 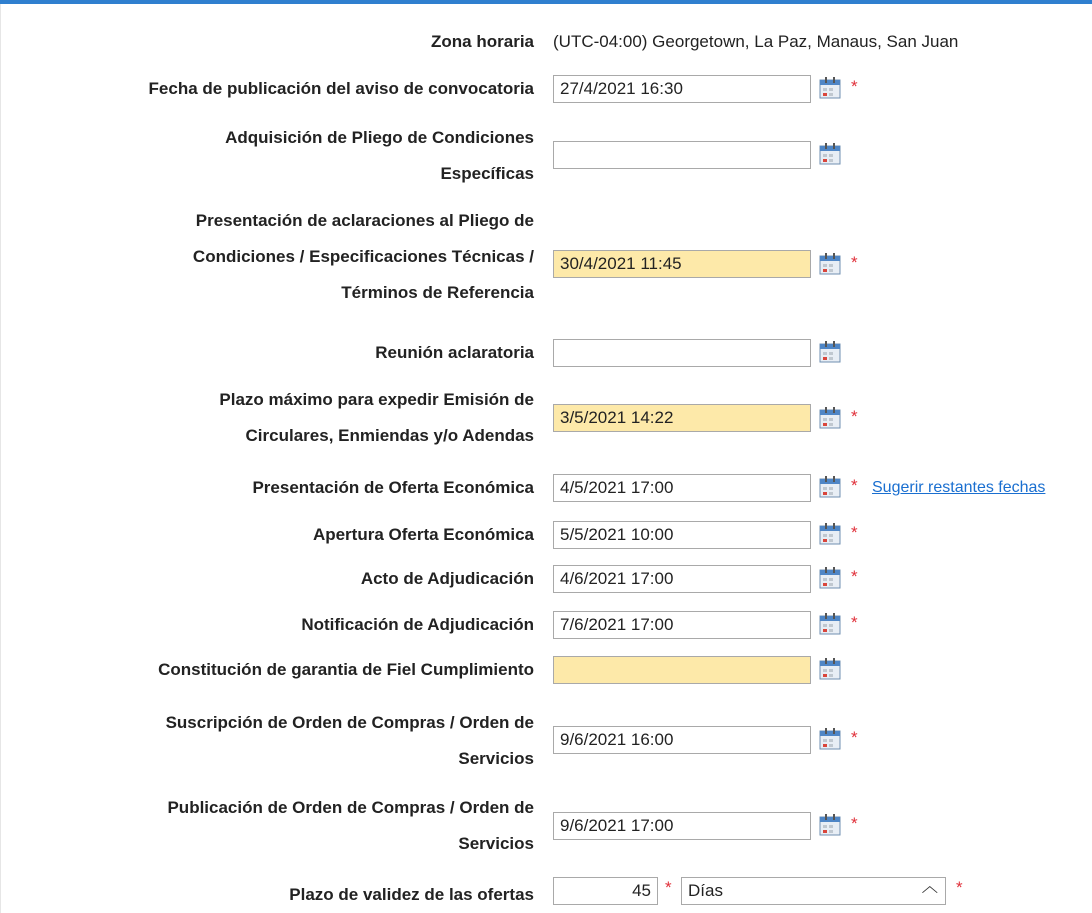 I want to click on validity-amount-input, so click(x=605, y=891).